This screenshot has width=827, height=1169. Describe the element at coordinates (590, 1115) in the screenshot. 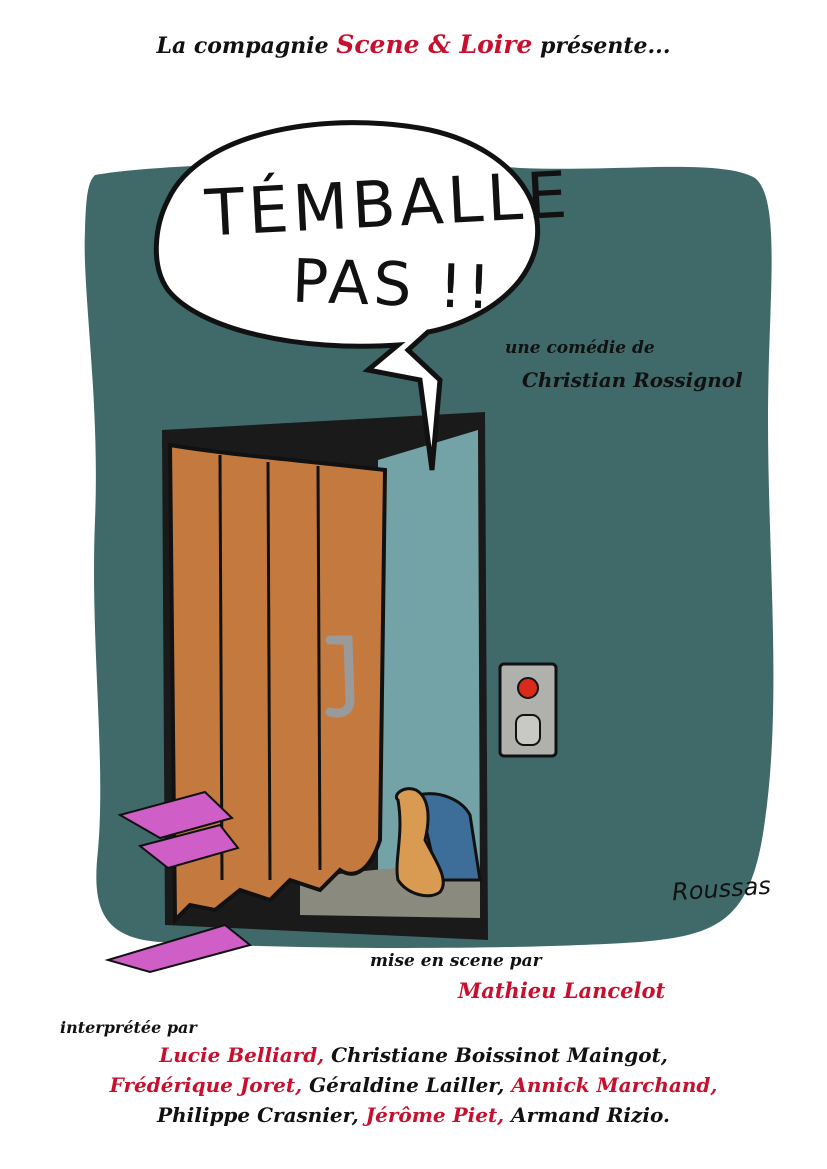

I see `cast-member: Armand Rizio.` at that location.